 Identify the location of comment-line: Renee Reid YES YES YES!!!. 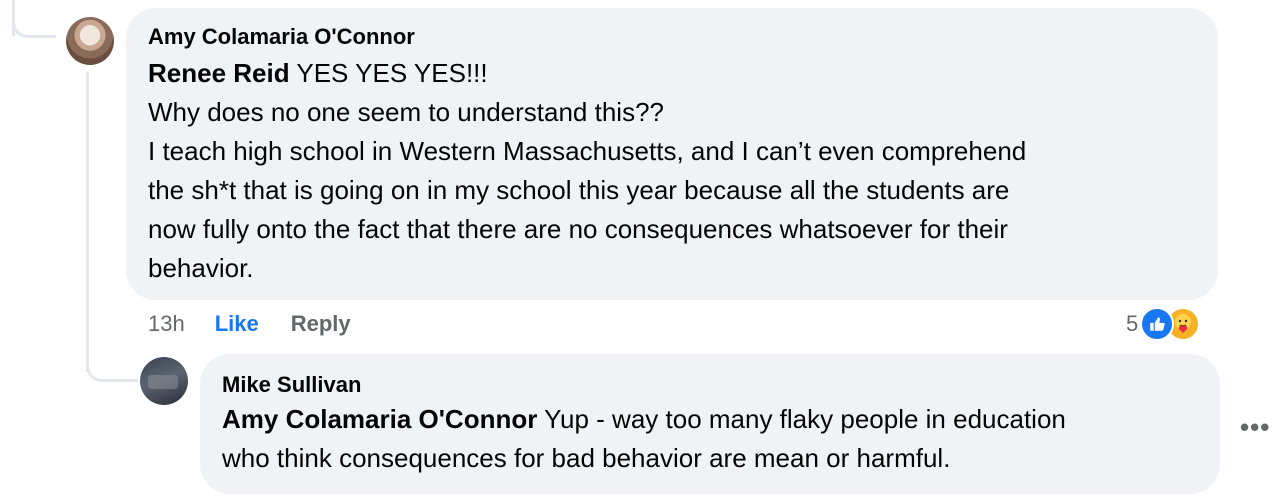
(673, 73).